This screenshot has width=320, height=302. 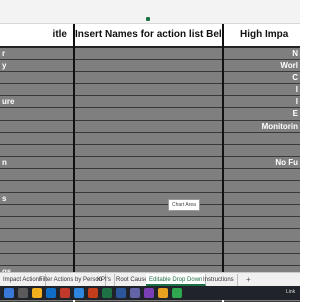 I want to click on table-cell: No Fu, so click(x=262, y=162).